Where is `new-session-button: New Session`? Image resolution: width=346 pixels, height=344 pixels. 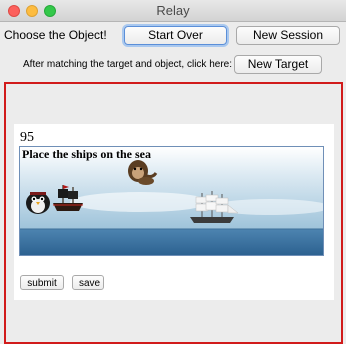 new-session-button: New Session is located at coordinates (288, 35).